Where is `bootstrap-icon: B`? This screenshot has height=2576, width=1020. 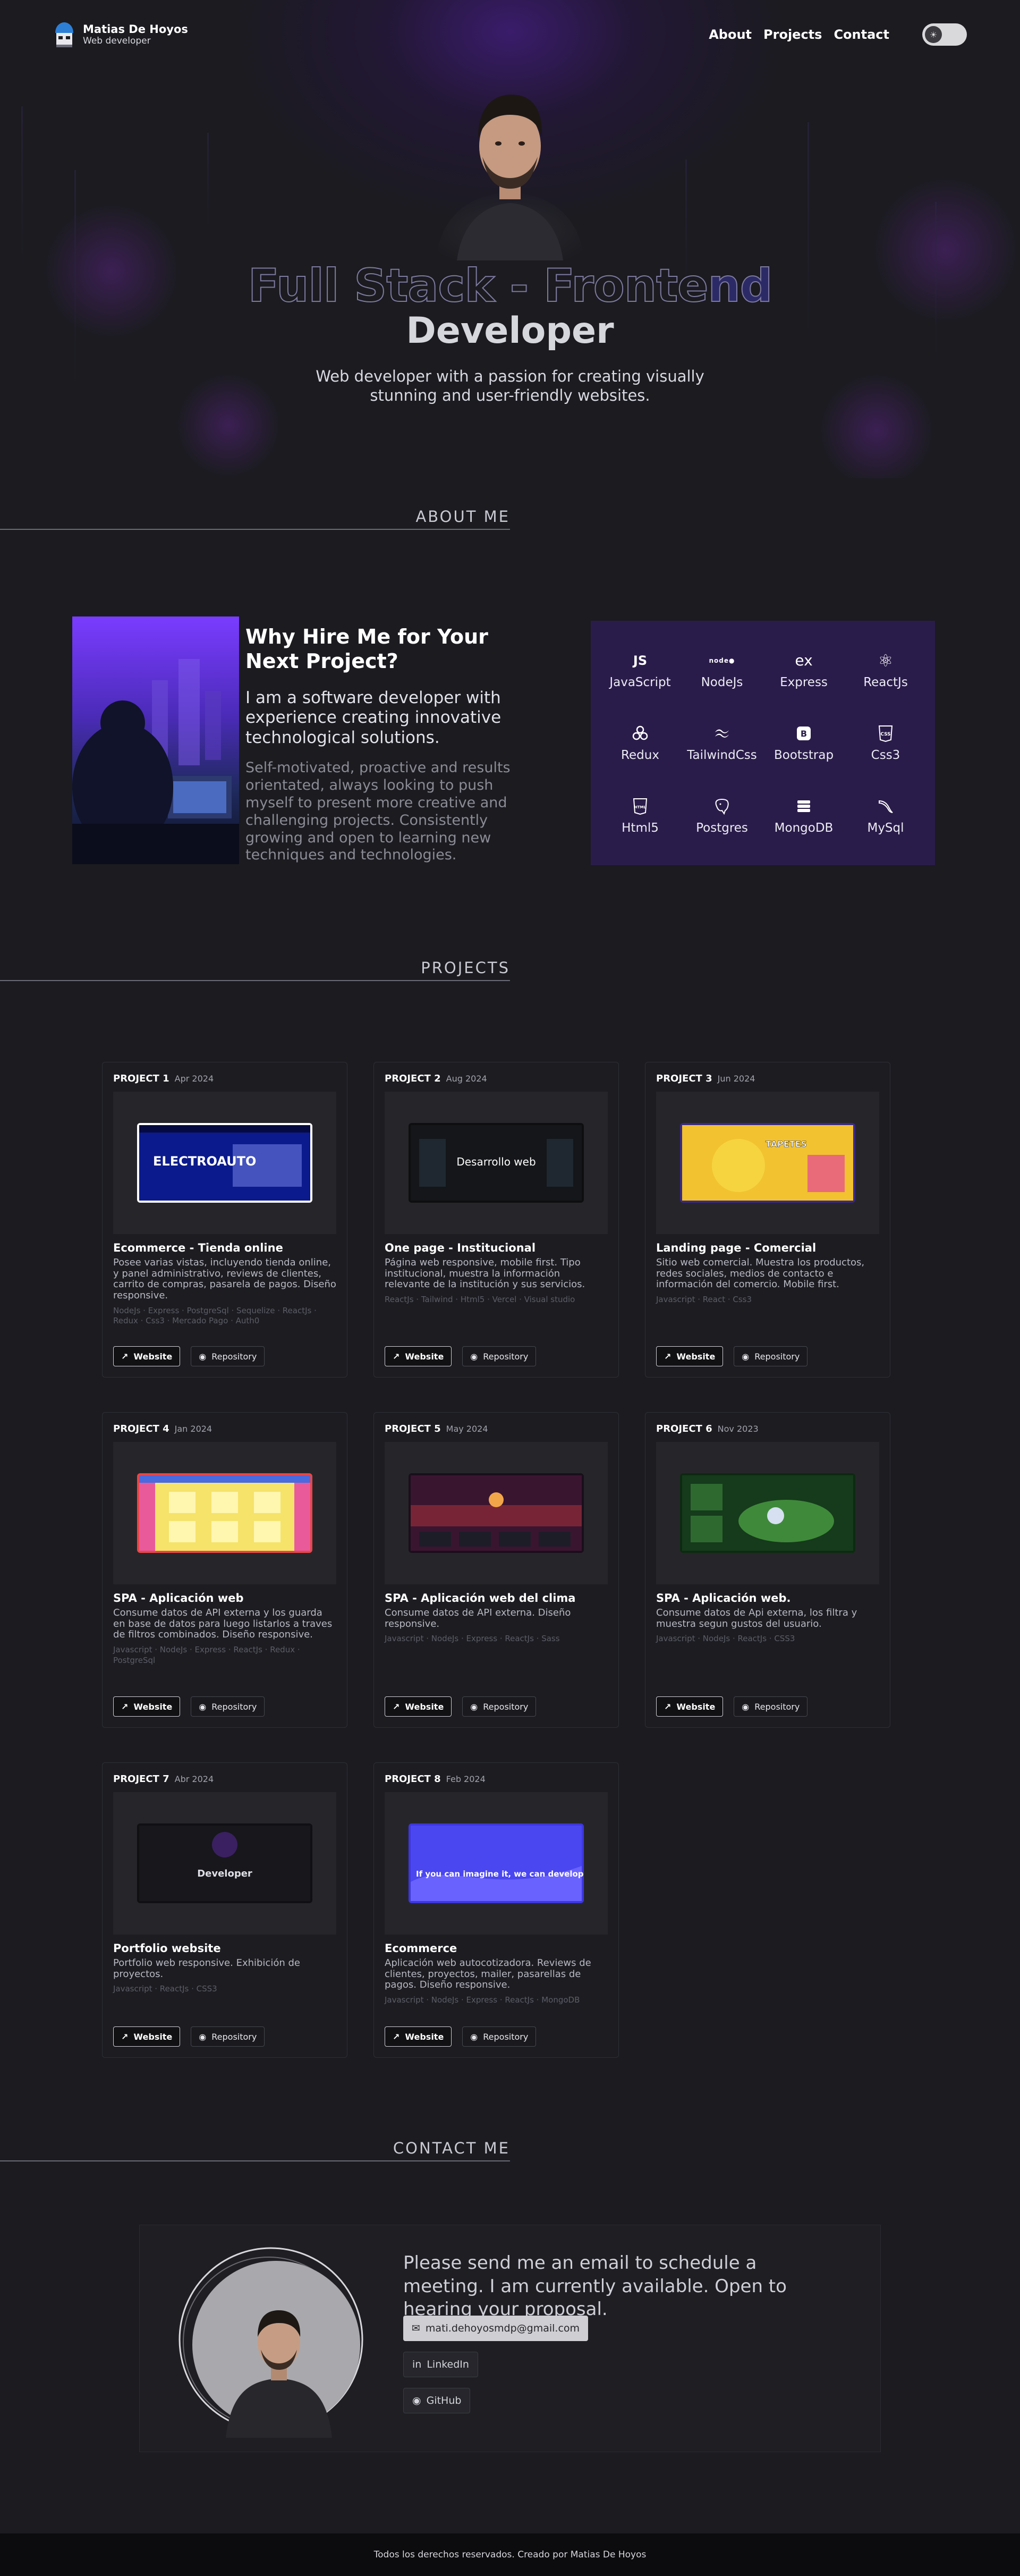
bootstrap-icon: B is located at coordinates (804, 733).